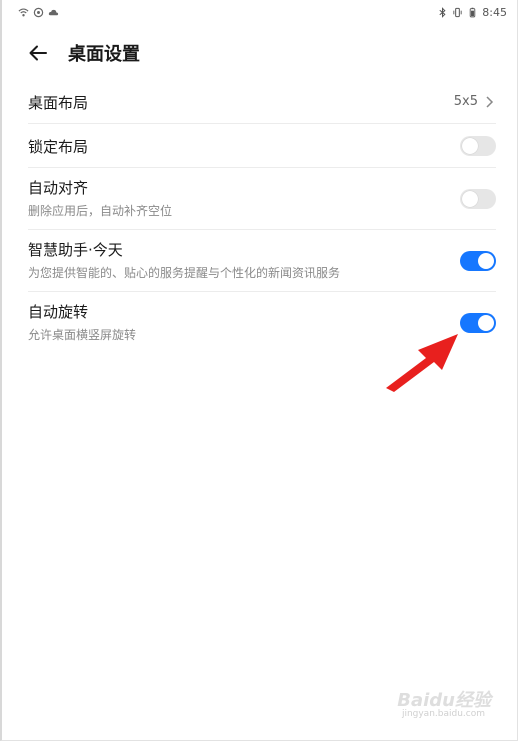 This screenshot has height=741, width=518. Describe the element at coordinates (465, 101) in the screenshot. I see `layout-value: 5x5` at that location.